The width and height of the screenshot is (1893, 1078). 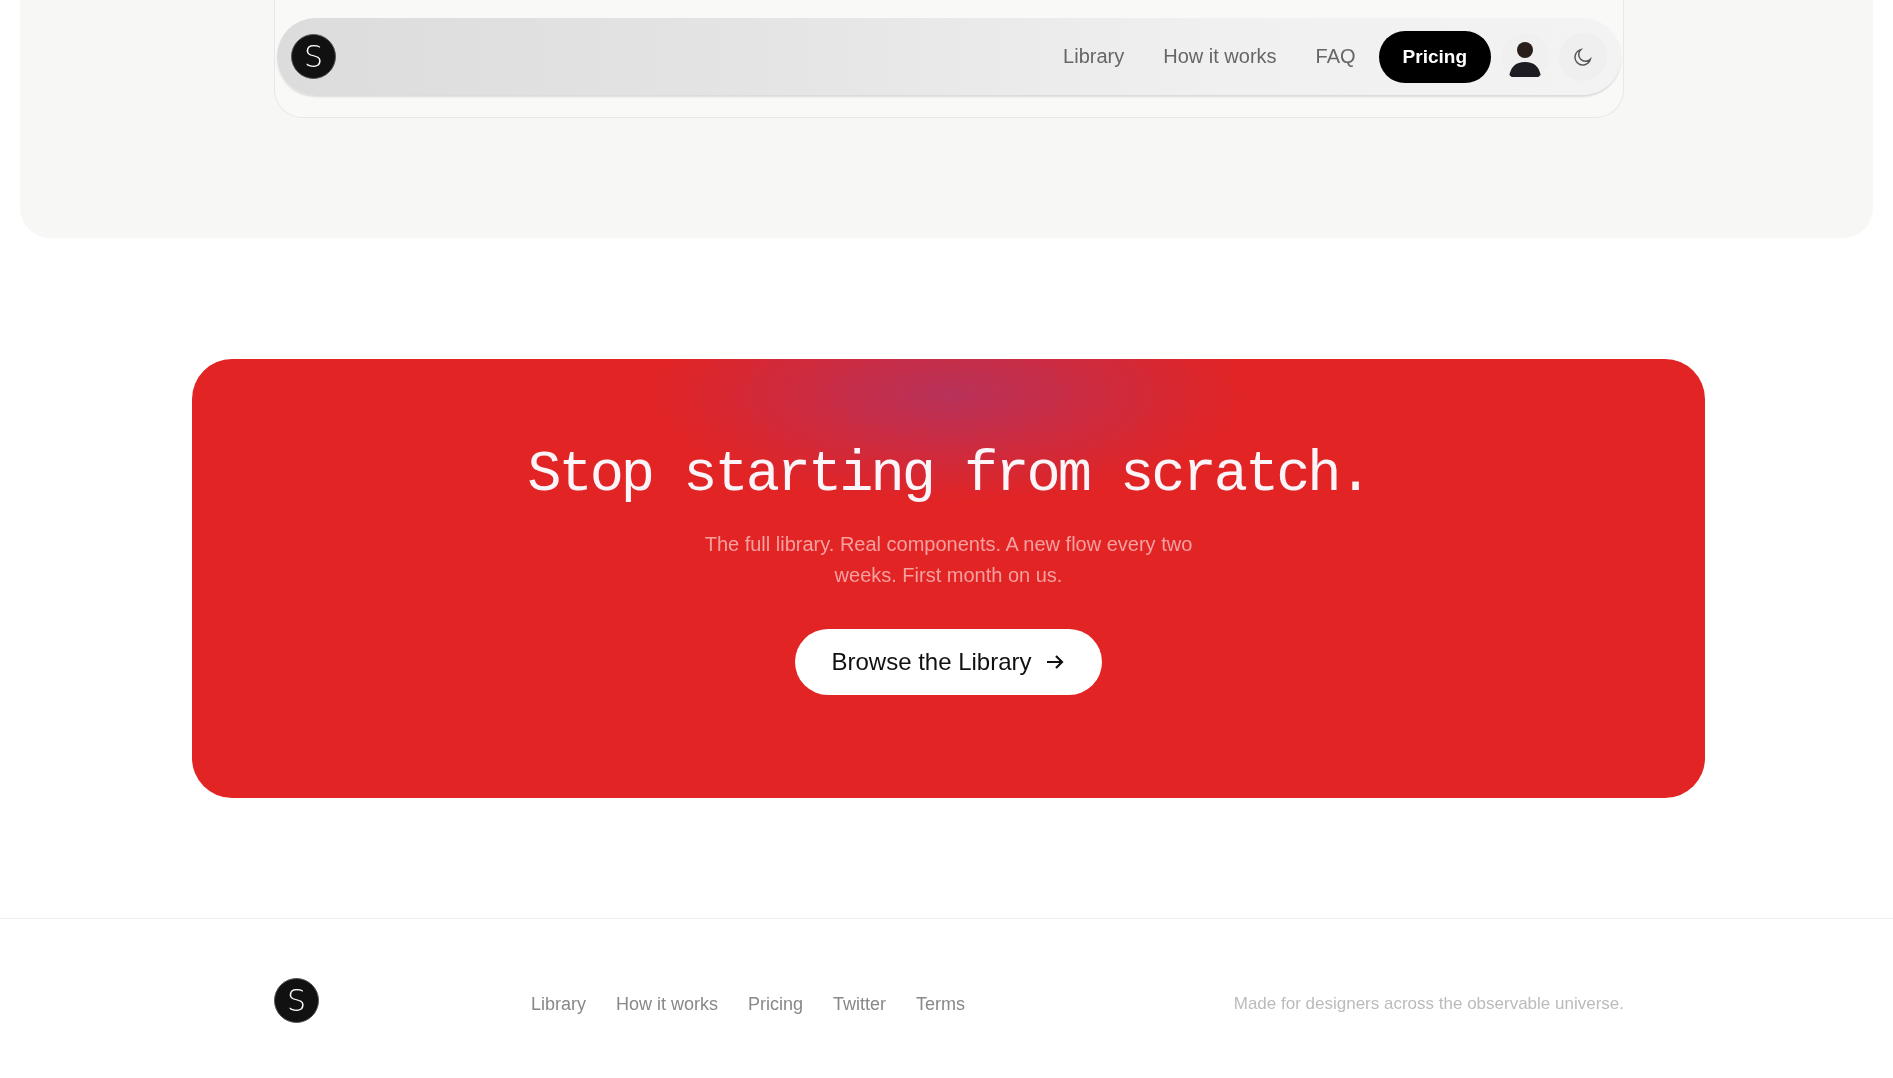 What do you see at coordinates (559, 1004) in the screenshot?
I see `footer-link: Library` at bounding box center [559, 1004].